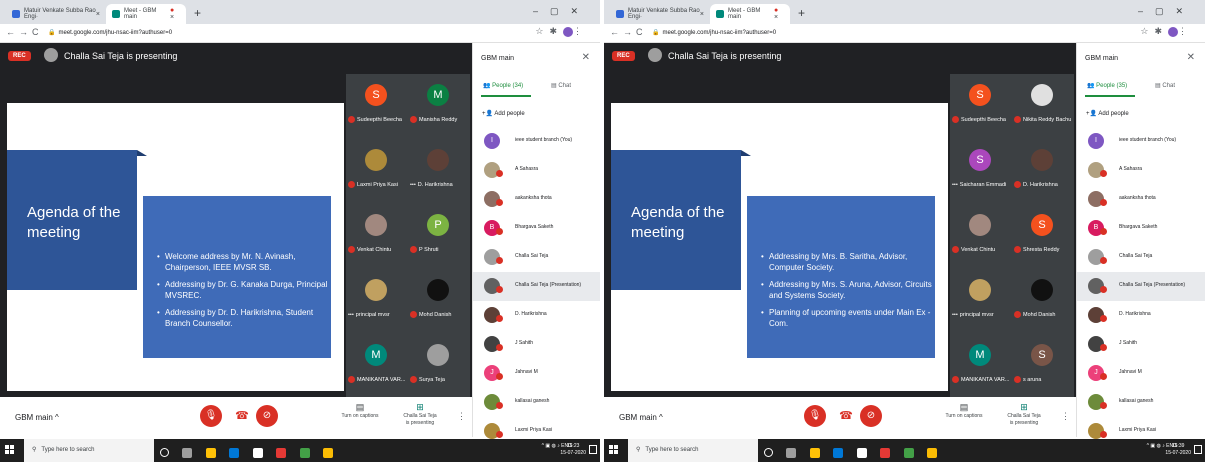  Describe the element at coordinates (439, 106) in the screenshot. I see `participant-tile: M Manisha Reddy` at that location.